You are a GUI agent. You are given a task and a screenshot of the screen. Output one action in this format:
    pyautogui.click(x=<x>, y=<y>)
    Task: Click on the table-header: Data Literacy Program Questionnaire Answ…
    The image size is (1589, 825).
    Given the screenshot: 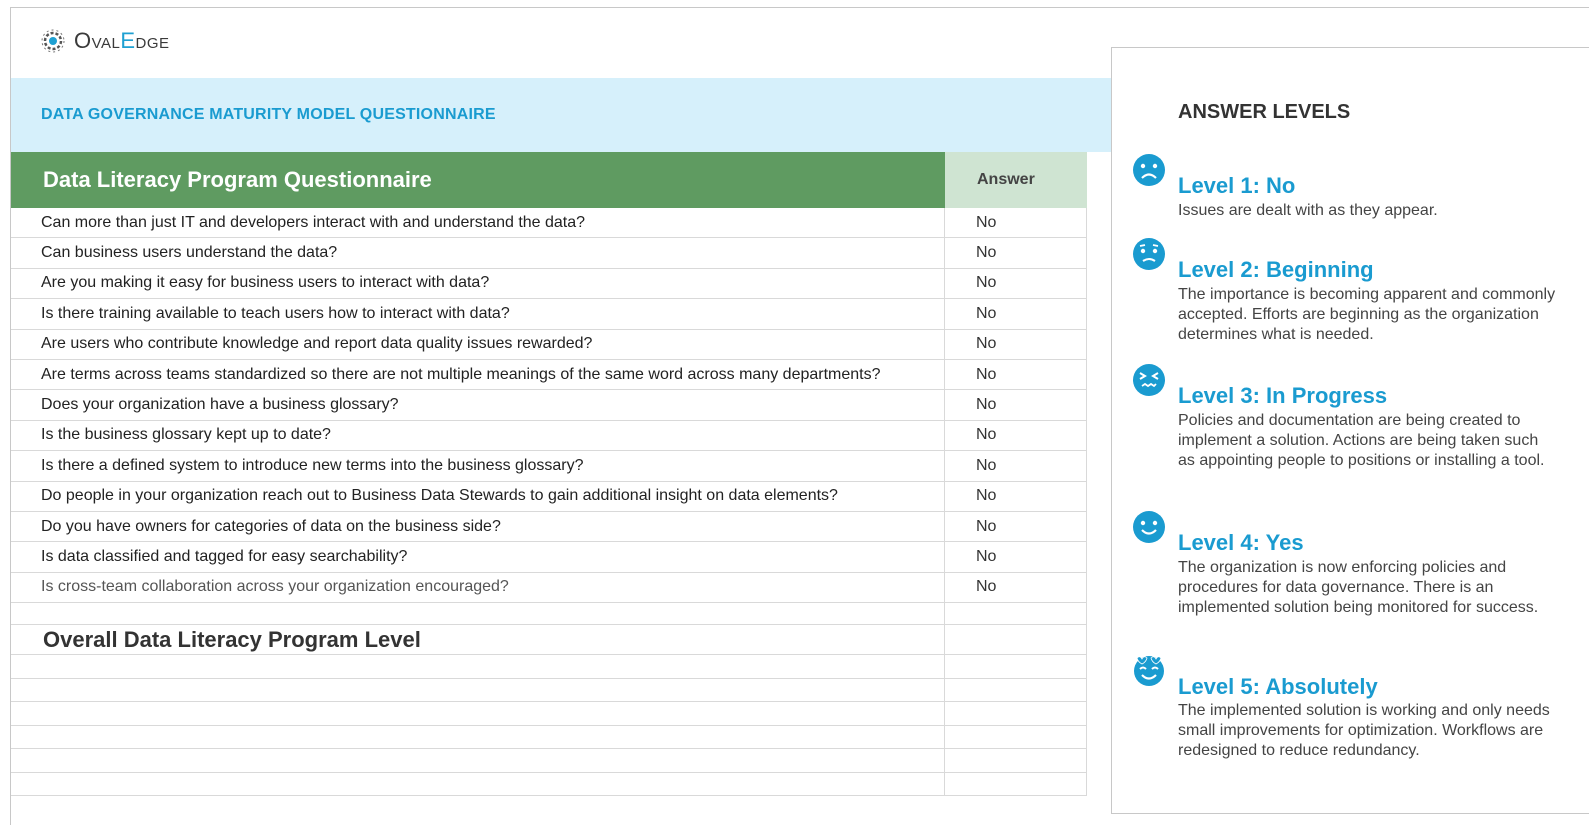 What is the action you would take?
    pyautogui.click(x=549, y=180)
    